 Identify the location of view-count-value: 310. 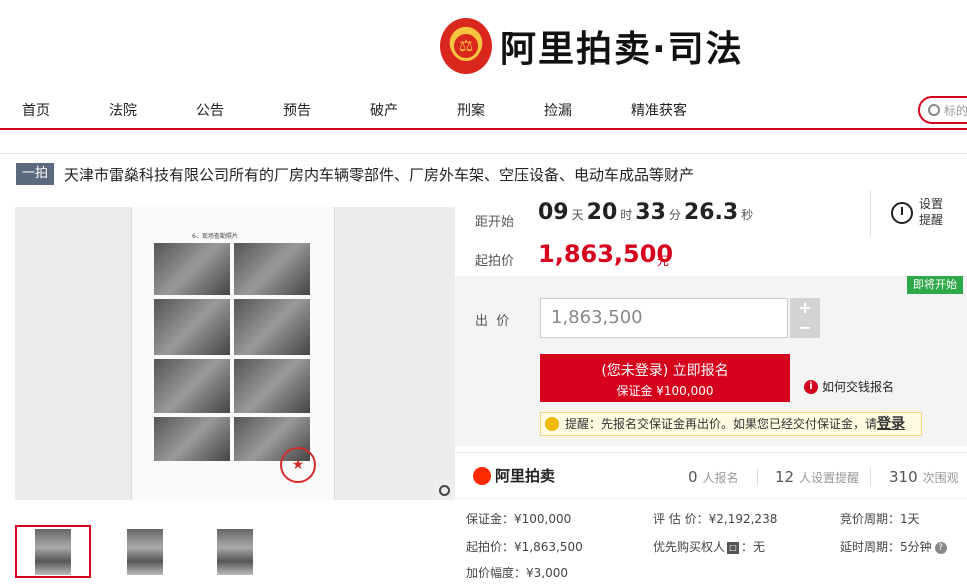
(903, 477).